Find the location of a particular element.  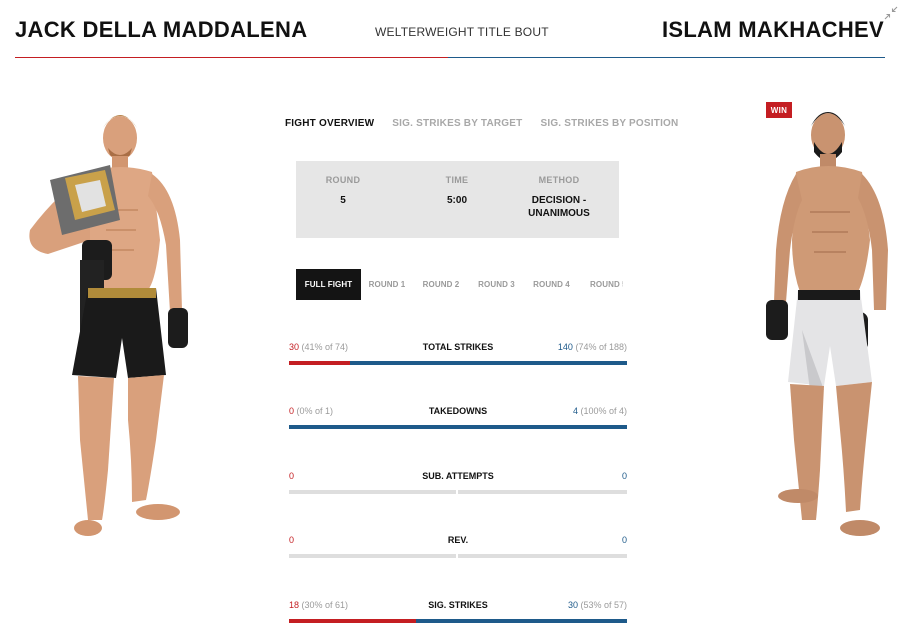

collapse-icon is located at coordinates (891, 13).